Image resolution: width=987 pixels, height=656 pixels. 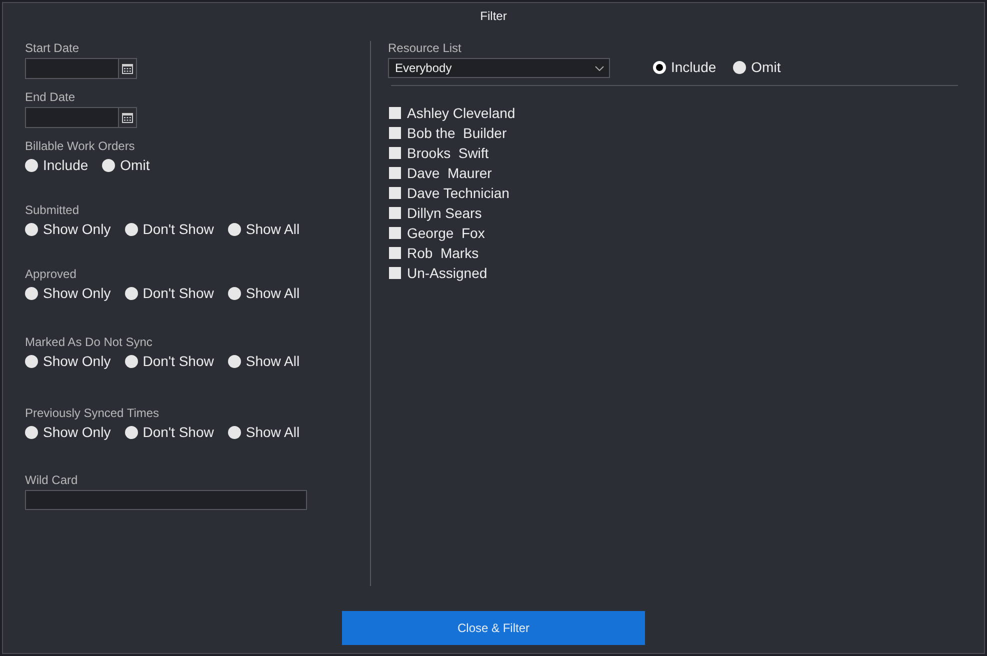 I want to click on resource-checkbox-item: Bob the Builder, so click(x=447, y=133).